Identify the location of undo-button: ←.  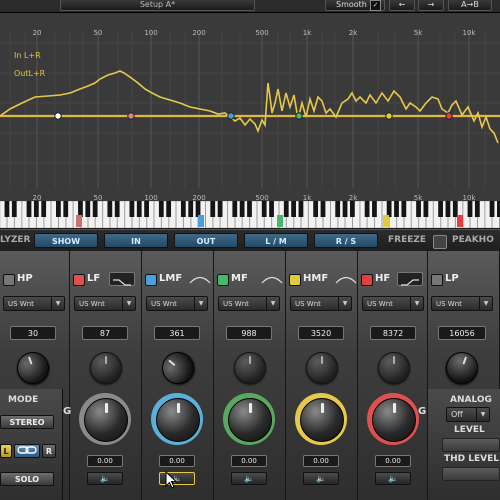
(402, 5).